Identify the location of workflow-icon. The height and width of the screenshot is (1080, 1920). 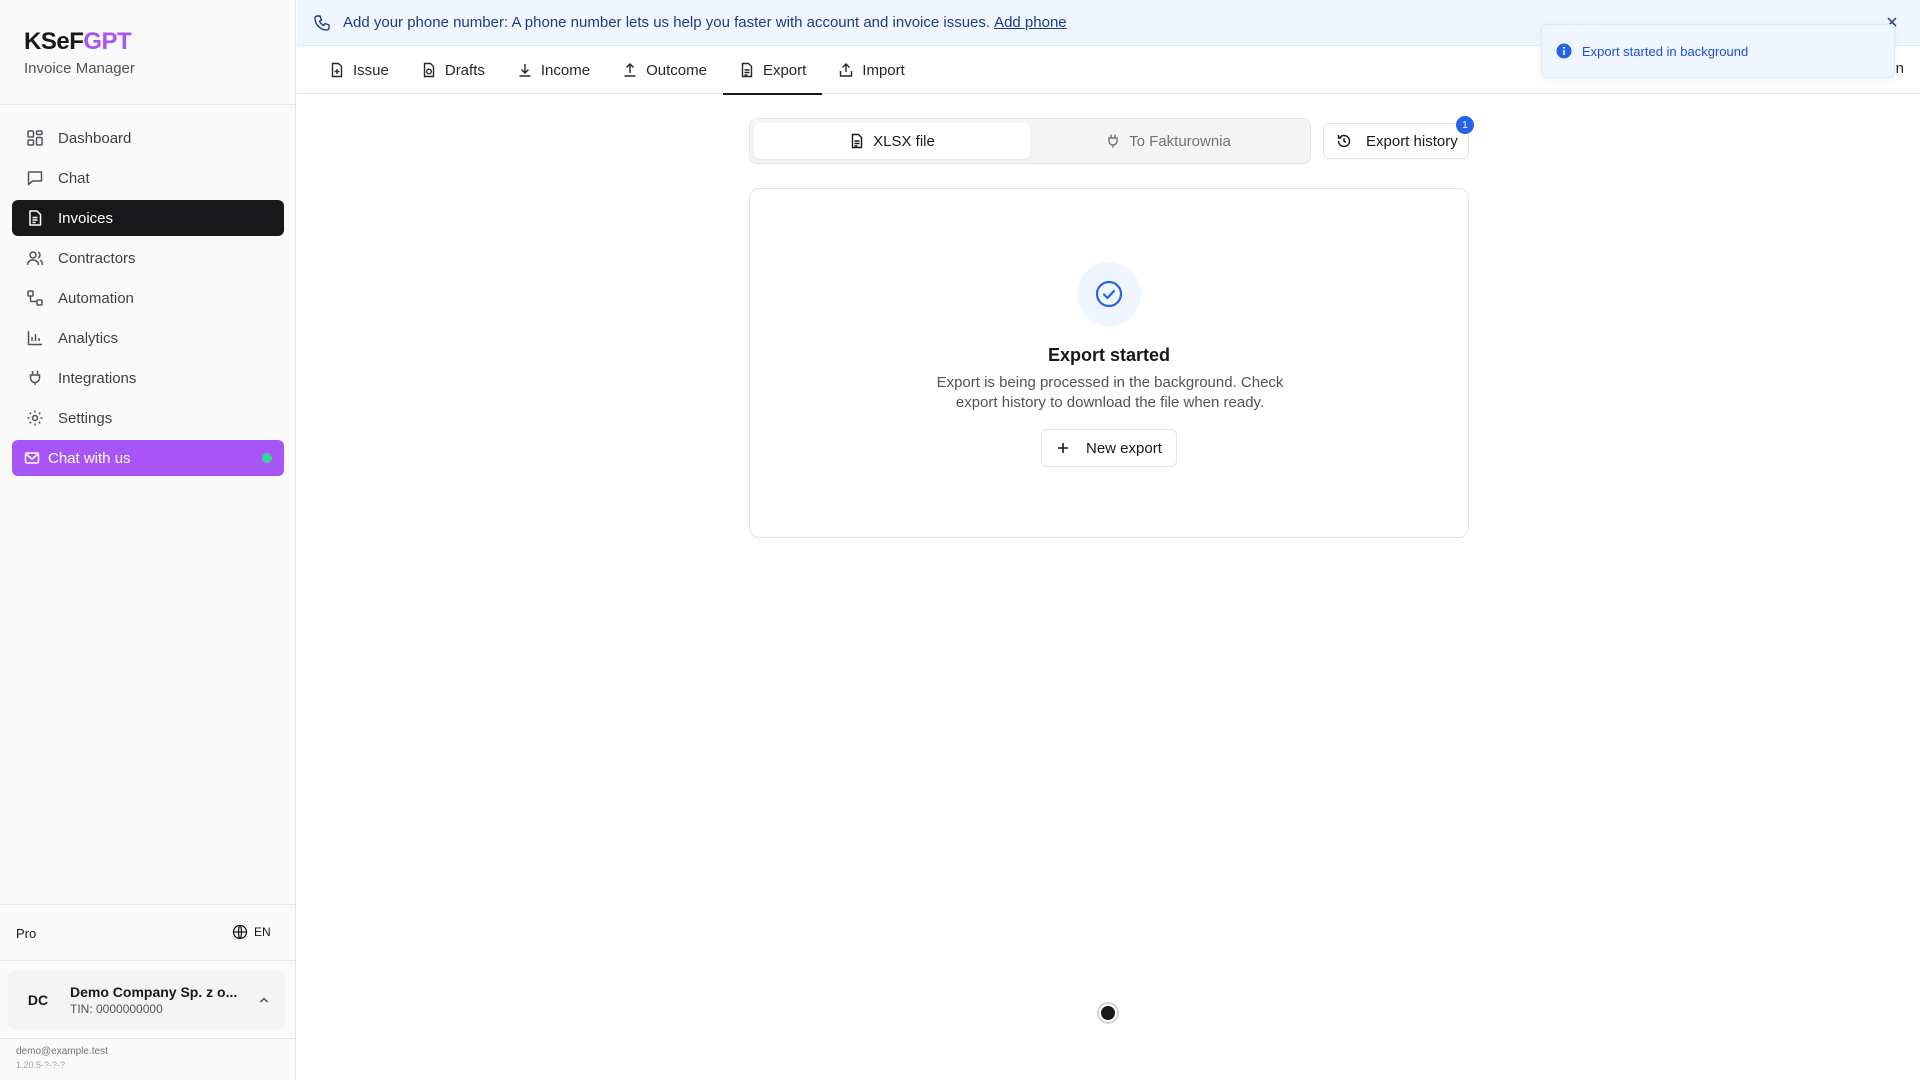
(35, 298).